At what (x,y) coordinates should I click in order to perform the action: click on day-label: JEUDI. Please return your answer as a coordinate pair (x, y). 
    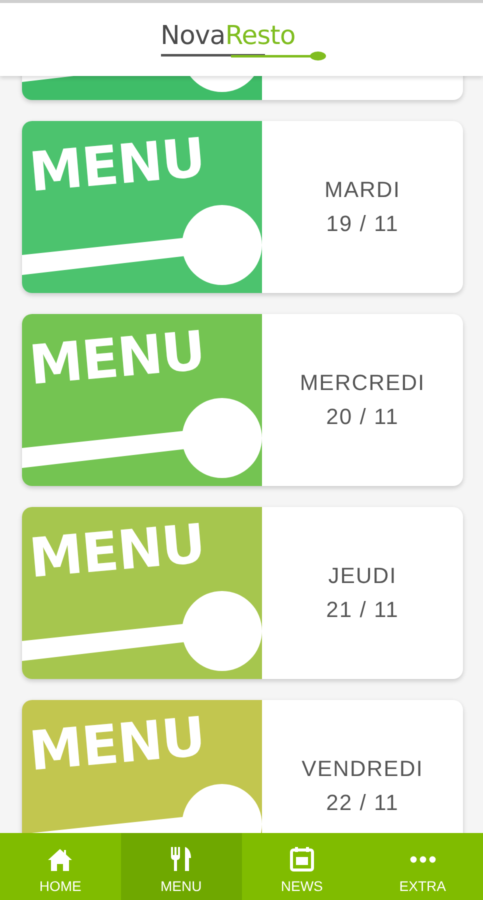
    Looking at the image, I should click on (362, 576).